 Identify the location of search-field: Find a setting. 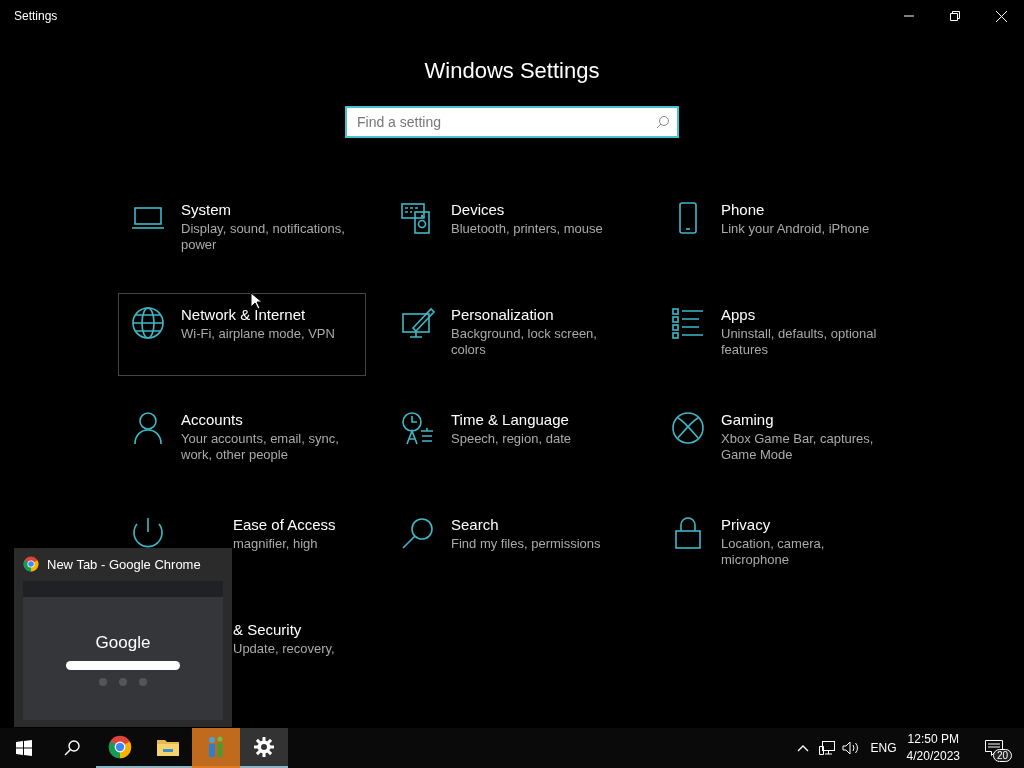
(512, 122).